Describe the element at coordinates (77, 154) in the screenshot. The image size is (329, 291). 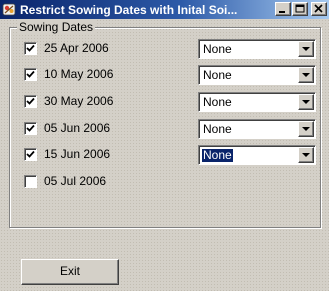
I see `sowing-date-label: 15 Jun 2006` at that location.